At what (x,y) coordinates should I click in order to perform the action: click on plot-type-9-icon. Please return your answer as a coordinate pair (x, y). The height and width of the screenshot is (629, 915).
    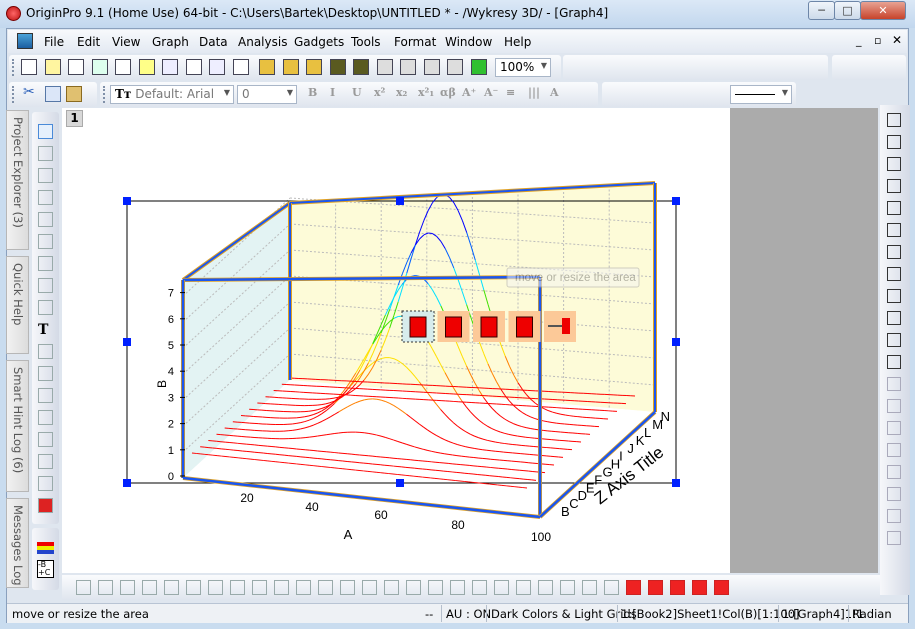
    Looking at the image, I should click on (281, 587).